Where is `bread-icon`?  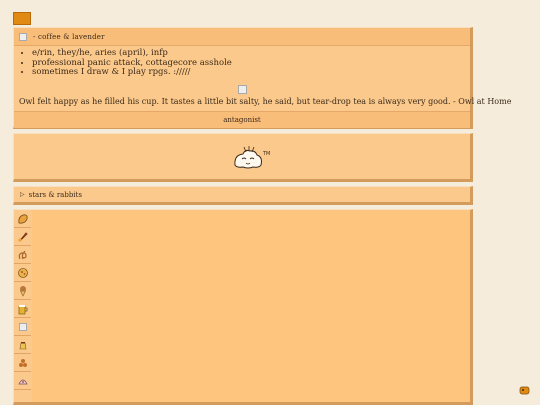
bread-icon is located at coordinates (22, 219).